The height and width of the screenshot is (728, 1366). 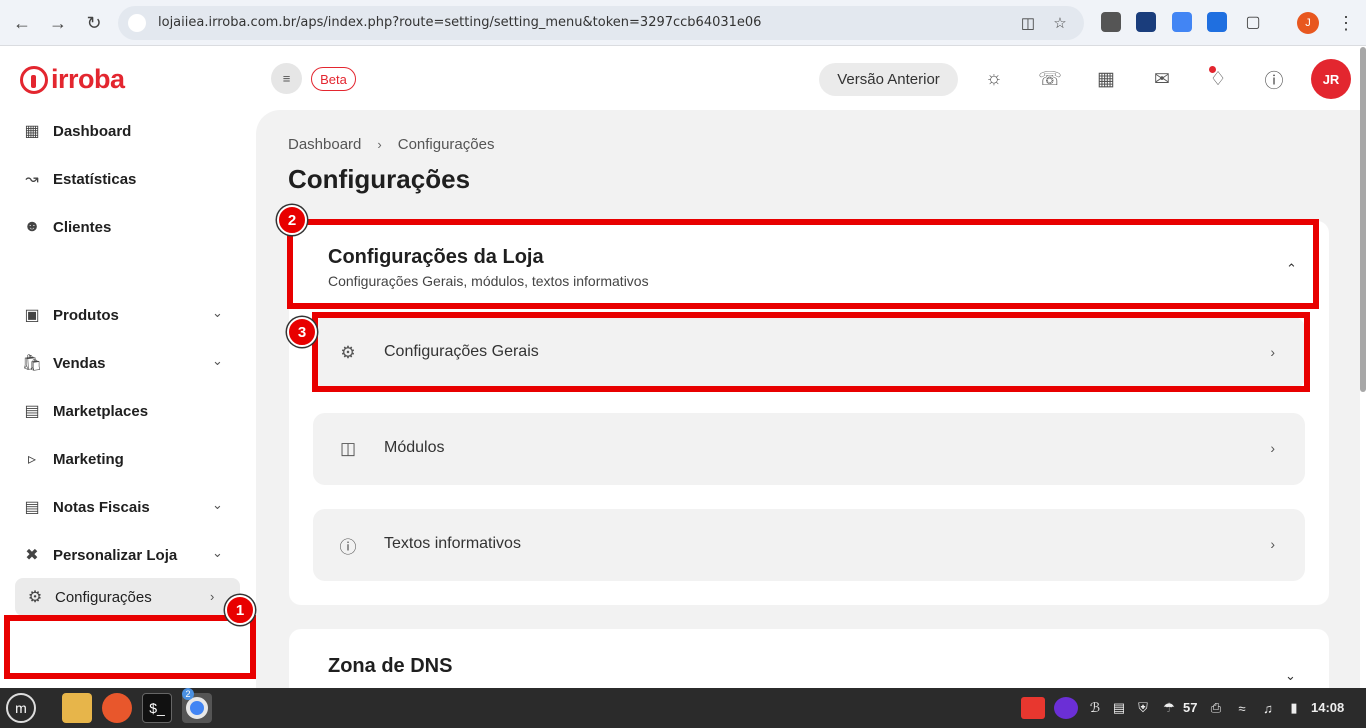 I want to click on tray-number: 57, so click(x=1190, y=707).